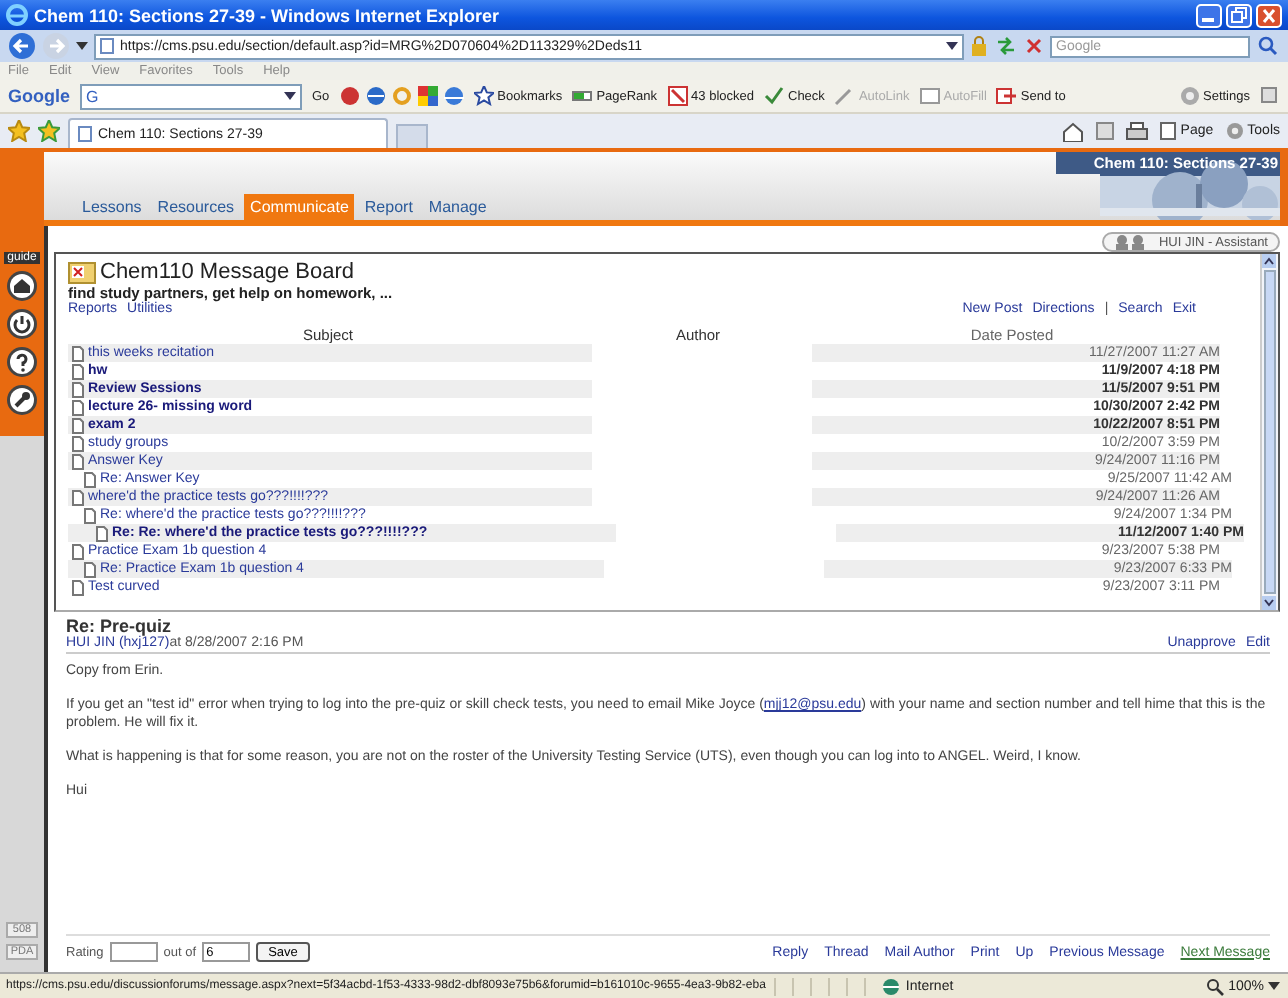 The width and height of the screenshot is (1288, 998). What do you see at coordinates (677, 96) in the screenshot?
I see `blocked-window-icon` at bounding box center [677, 96].